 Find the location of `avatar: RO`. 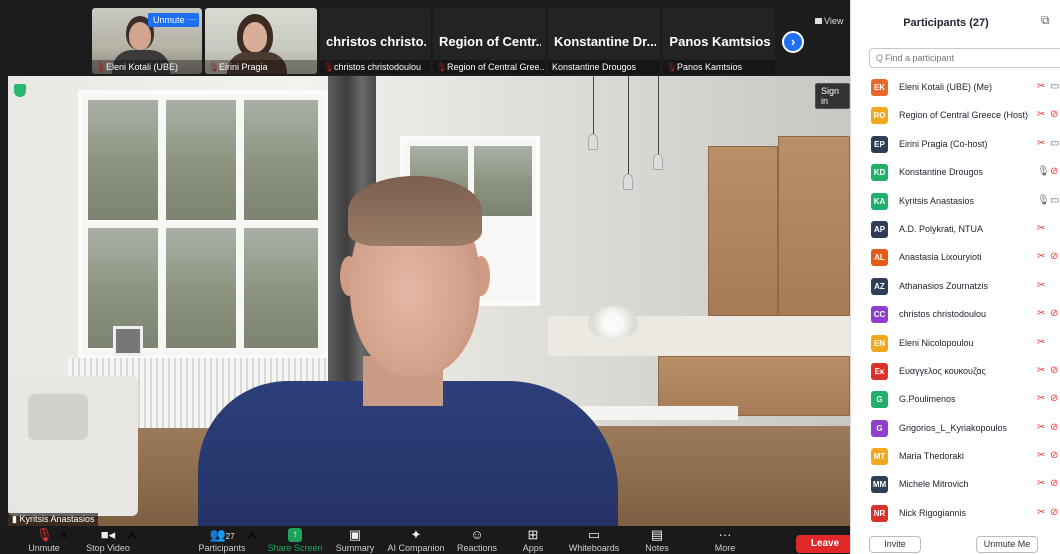

avatar: RO is located at coordinates (879, 116).